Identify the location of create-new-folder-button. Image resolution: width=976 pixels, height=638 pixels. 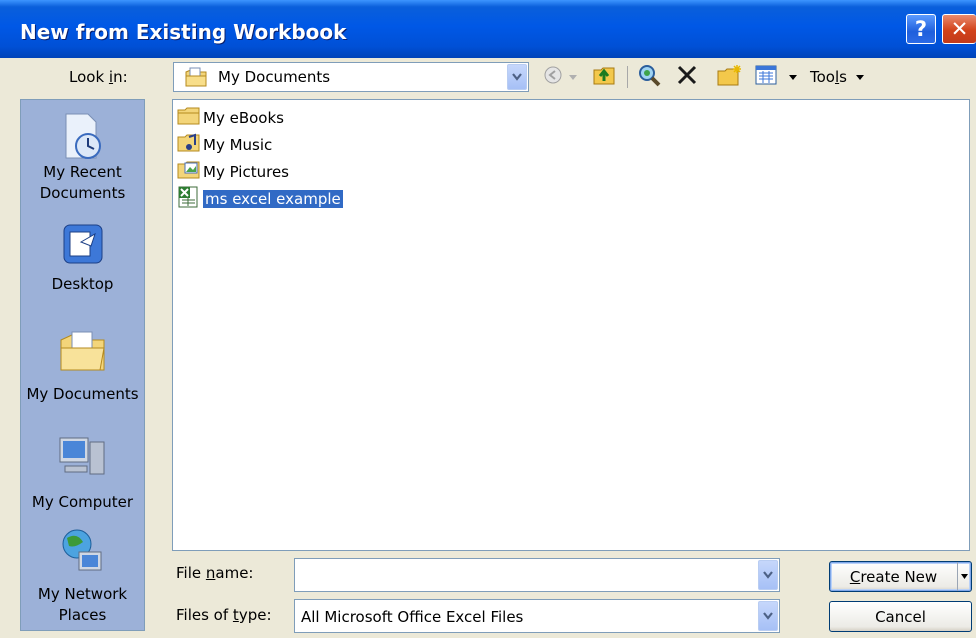
(730, 77).